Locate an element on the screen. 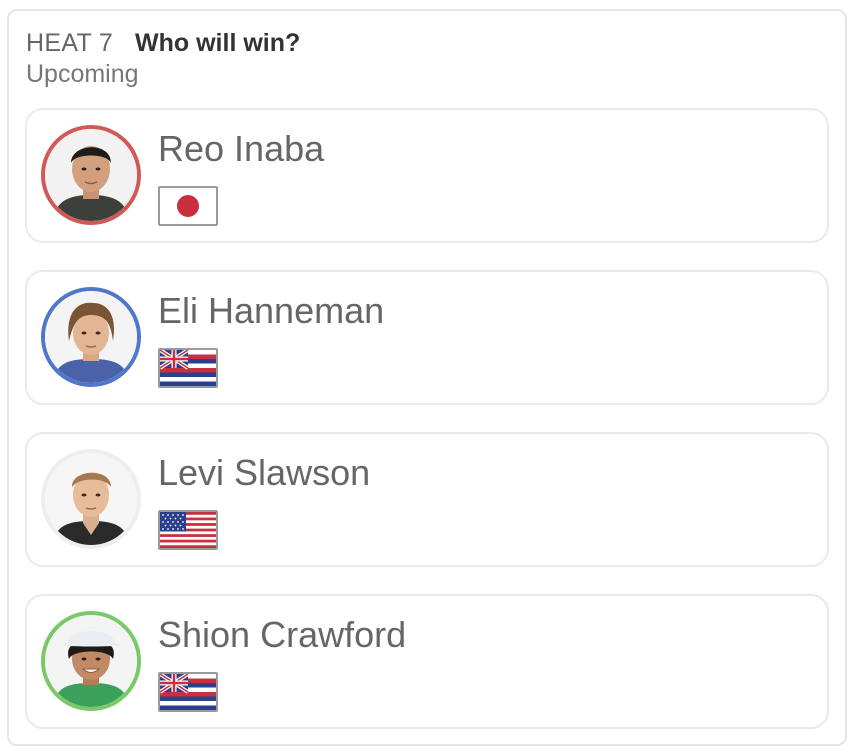  surfer-name: Levi Slawson is located at coordinates (264, 472).